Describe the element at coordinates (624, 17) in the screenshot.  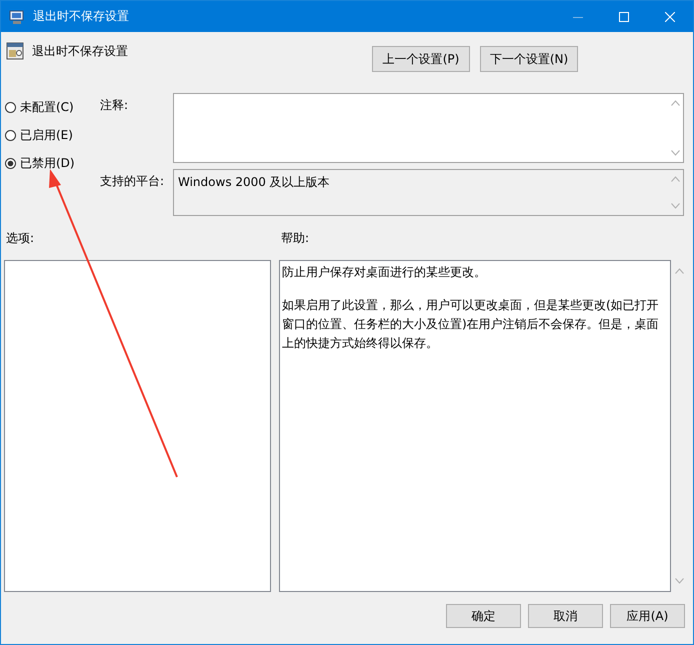
I see `maximize-icon` at that location.